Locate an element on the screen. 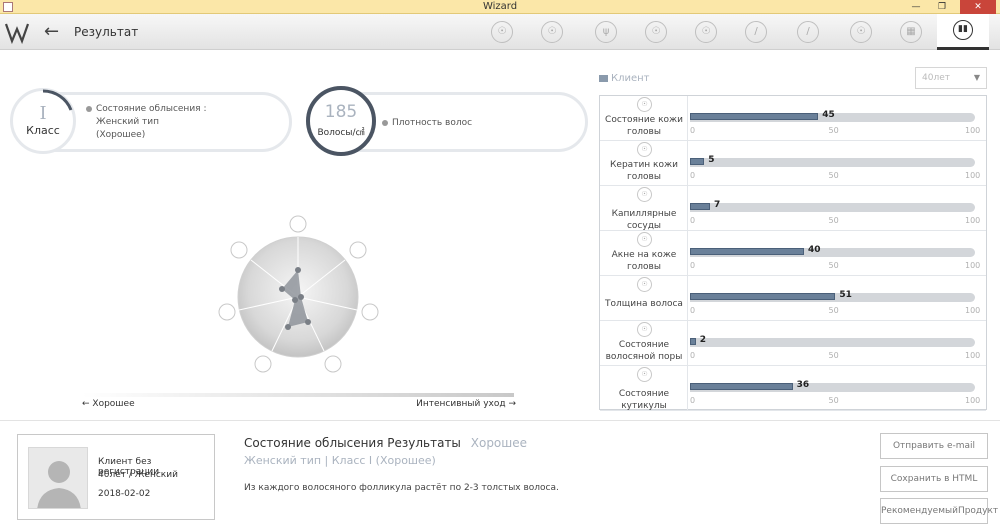 This screenshot has height=530, width=1000. radar-chart is located at coordinates (298, 294).